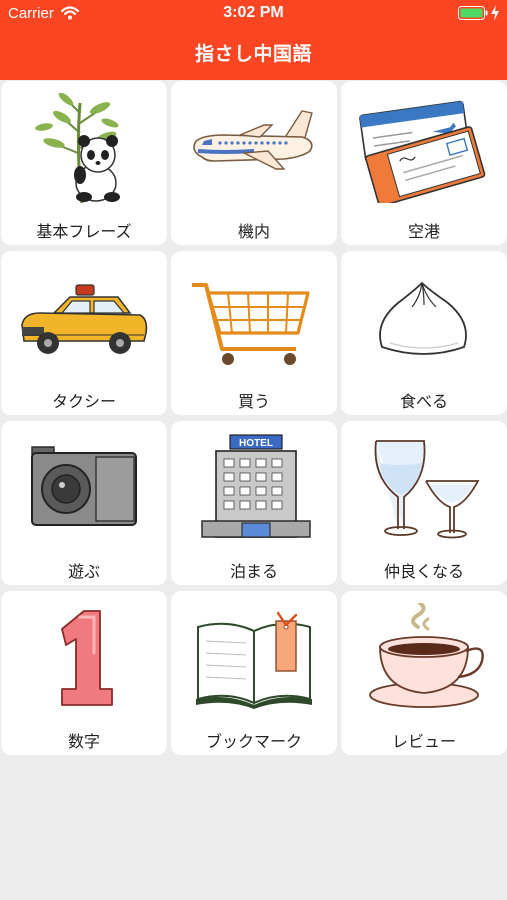 This screenshot has width=507, height=900. Describe the element at coordinates (423, 571) in the screenshot. I see `menu-item-label: 仲良くなる` at that location.